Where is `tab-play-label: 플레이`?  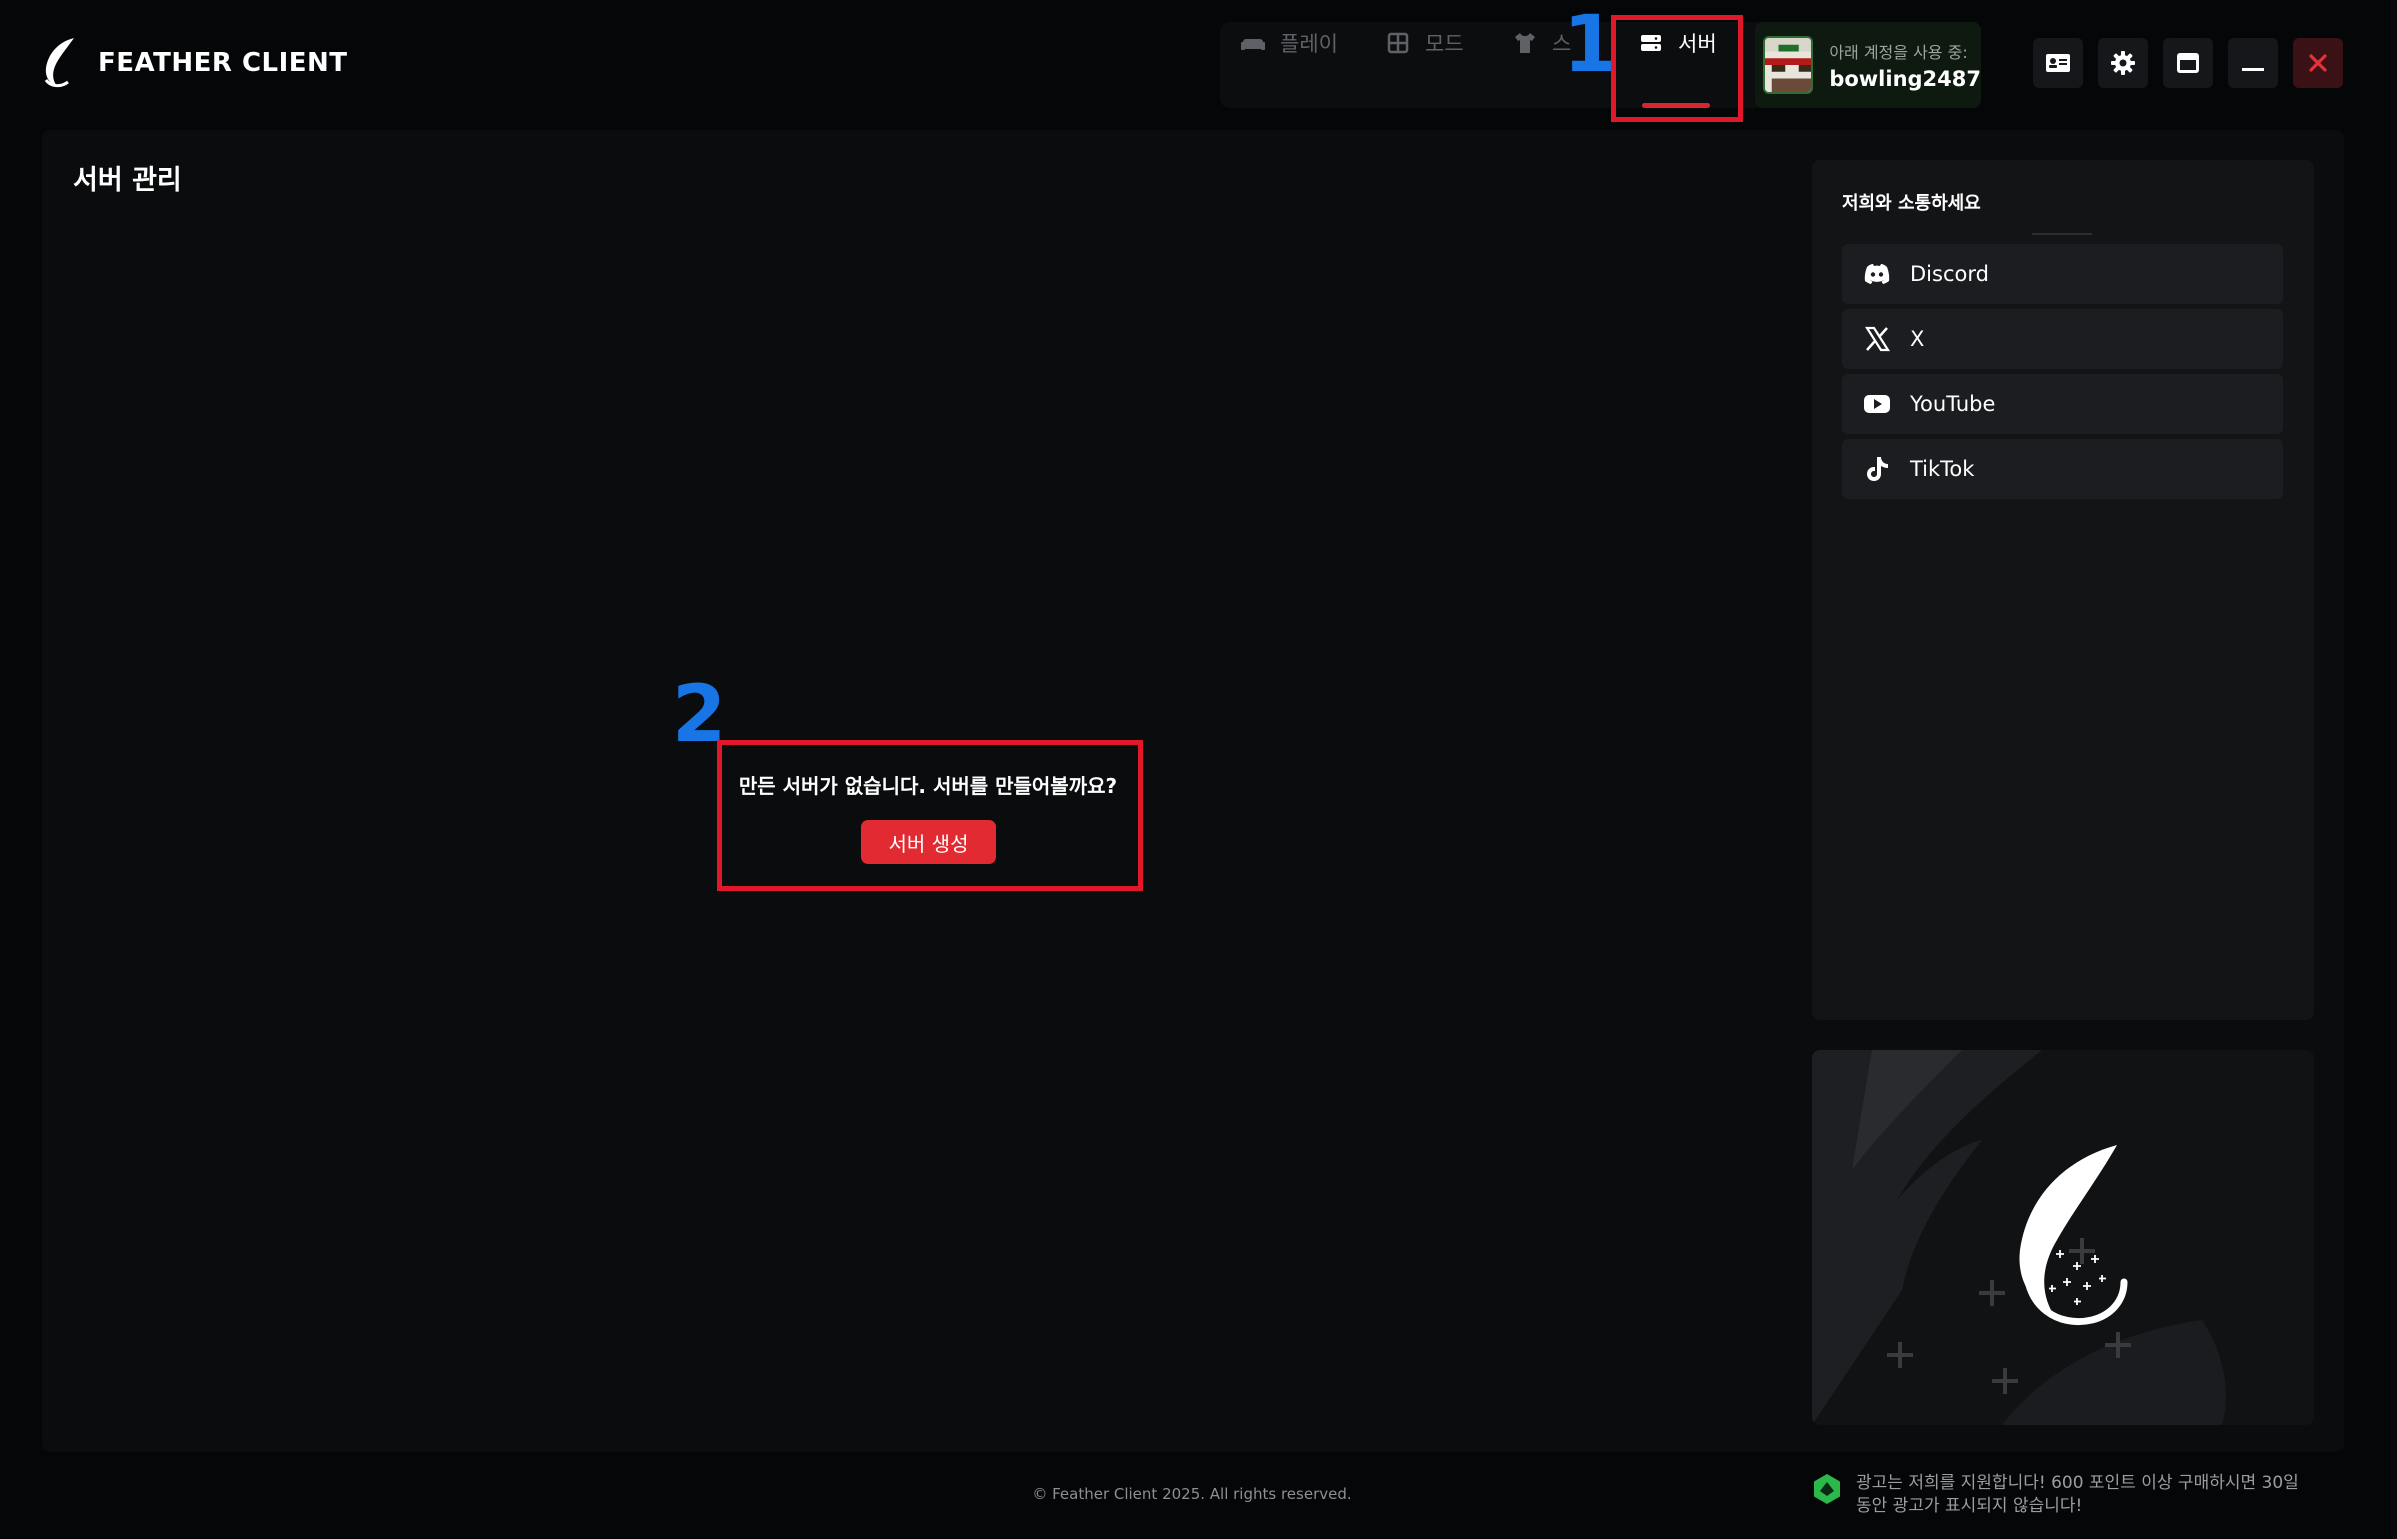
tab-play-label: 플레이 is located at coordinates (1309, 44).